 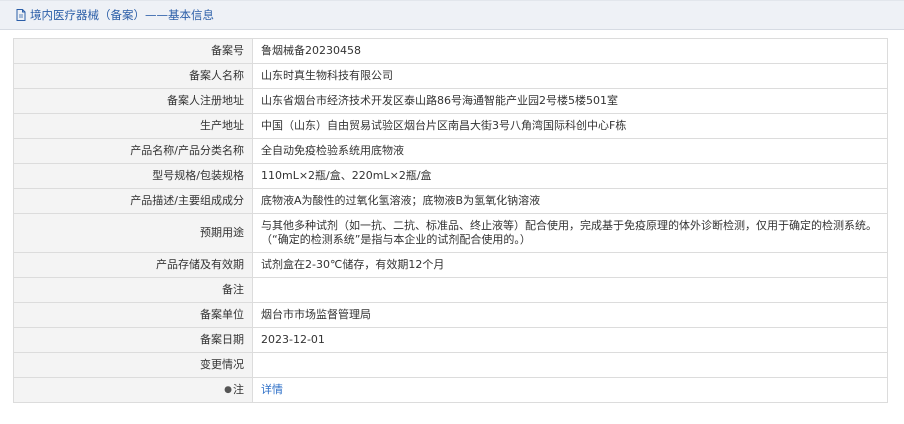 I want to click on note-icon: ●, so click(x=228, y=390).